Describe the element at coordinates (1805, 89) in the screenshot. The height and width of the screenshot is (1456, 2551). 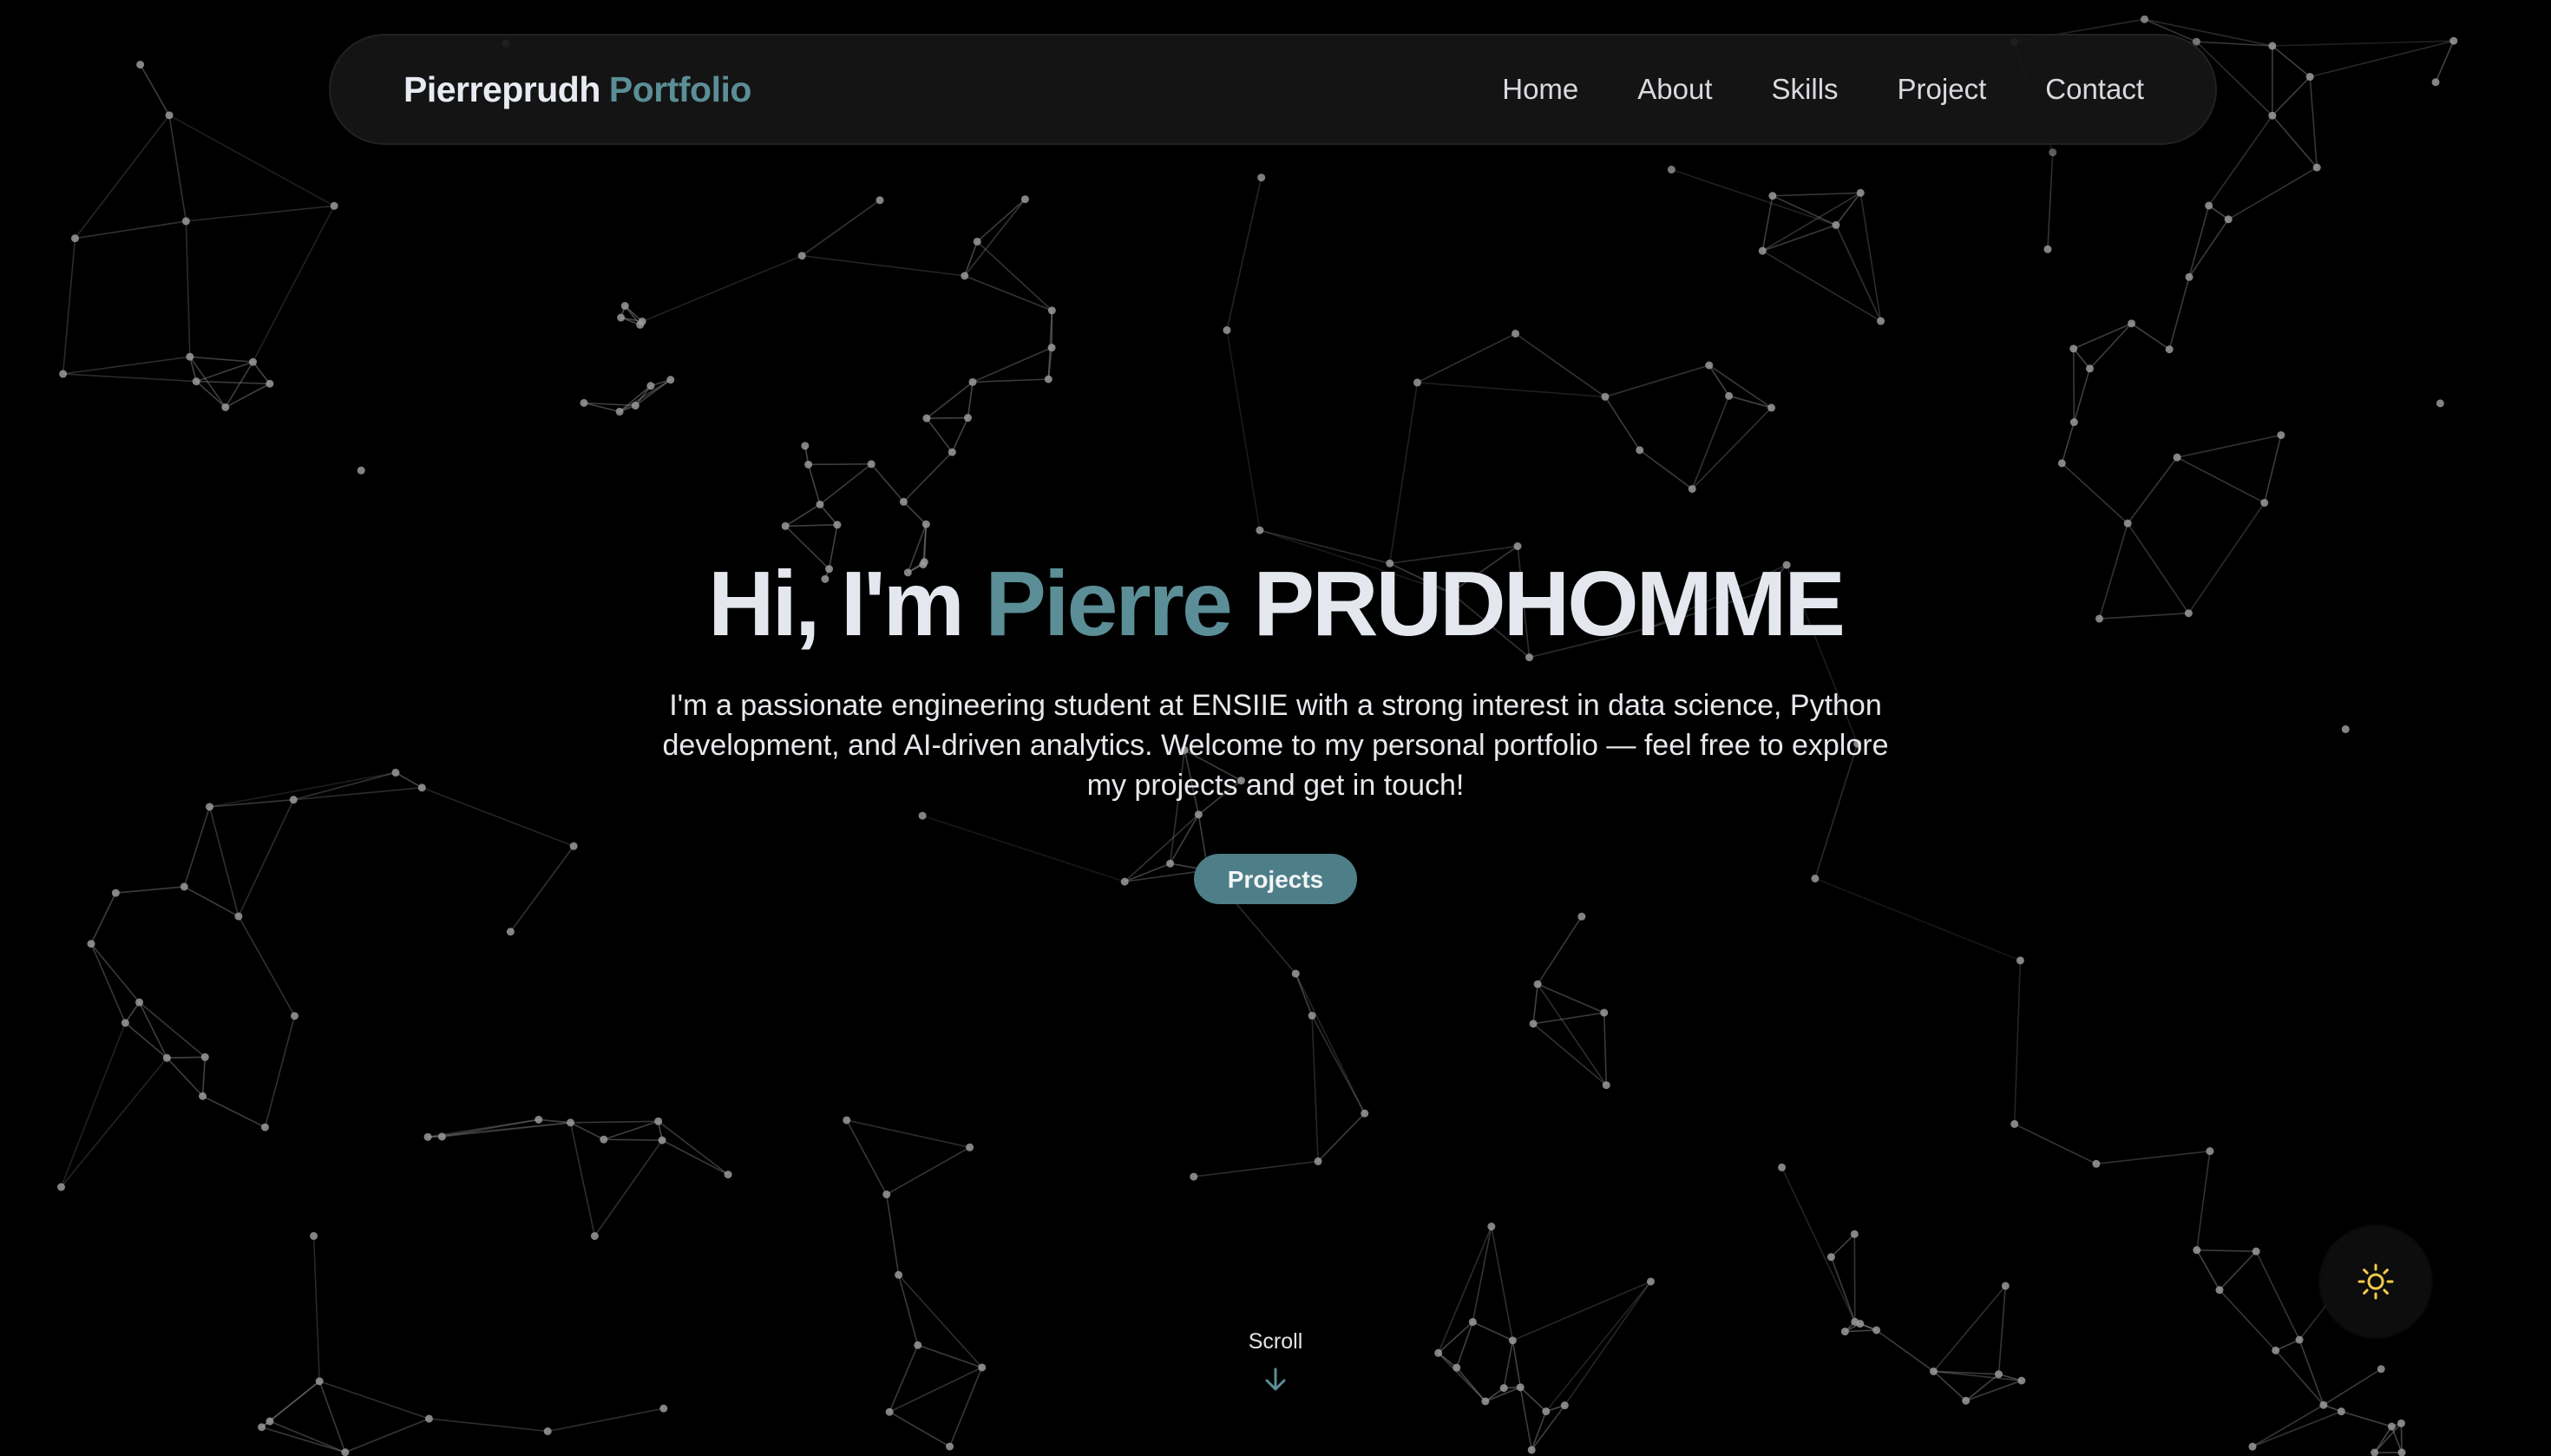
I see `nav-link-skills: Skills` at that location.